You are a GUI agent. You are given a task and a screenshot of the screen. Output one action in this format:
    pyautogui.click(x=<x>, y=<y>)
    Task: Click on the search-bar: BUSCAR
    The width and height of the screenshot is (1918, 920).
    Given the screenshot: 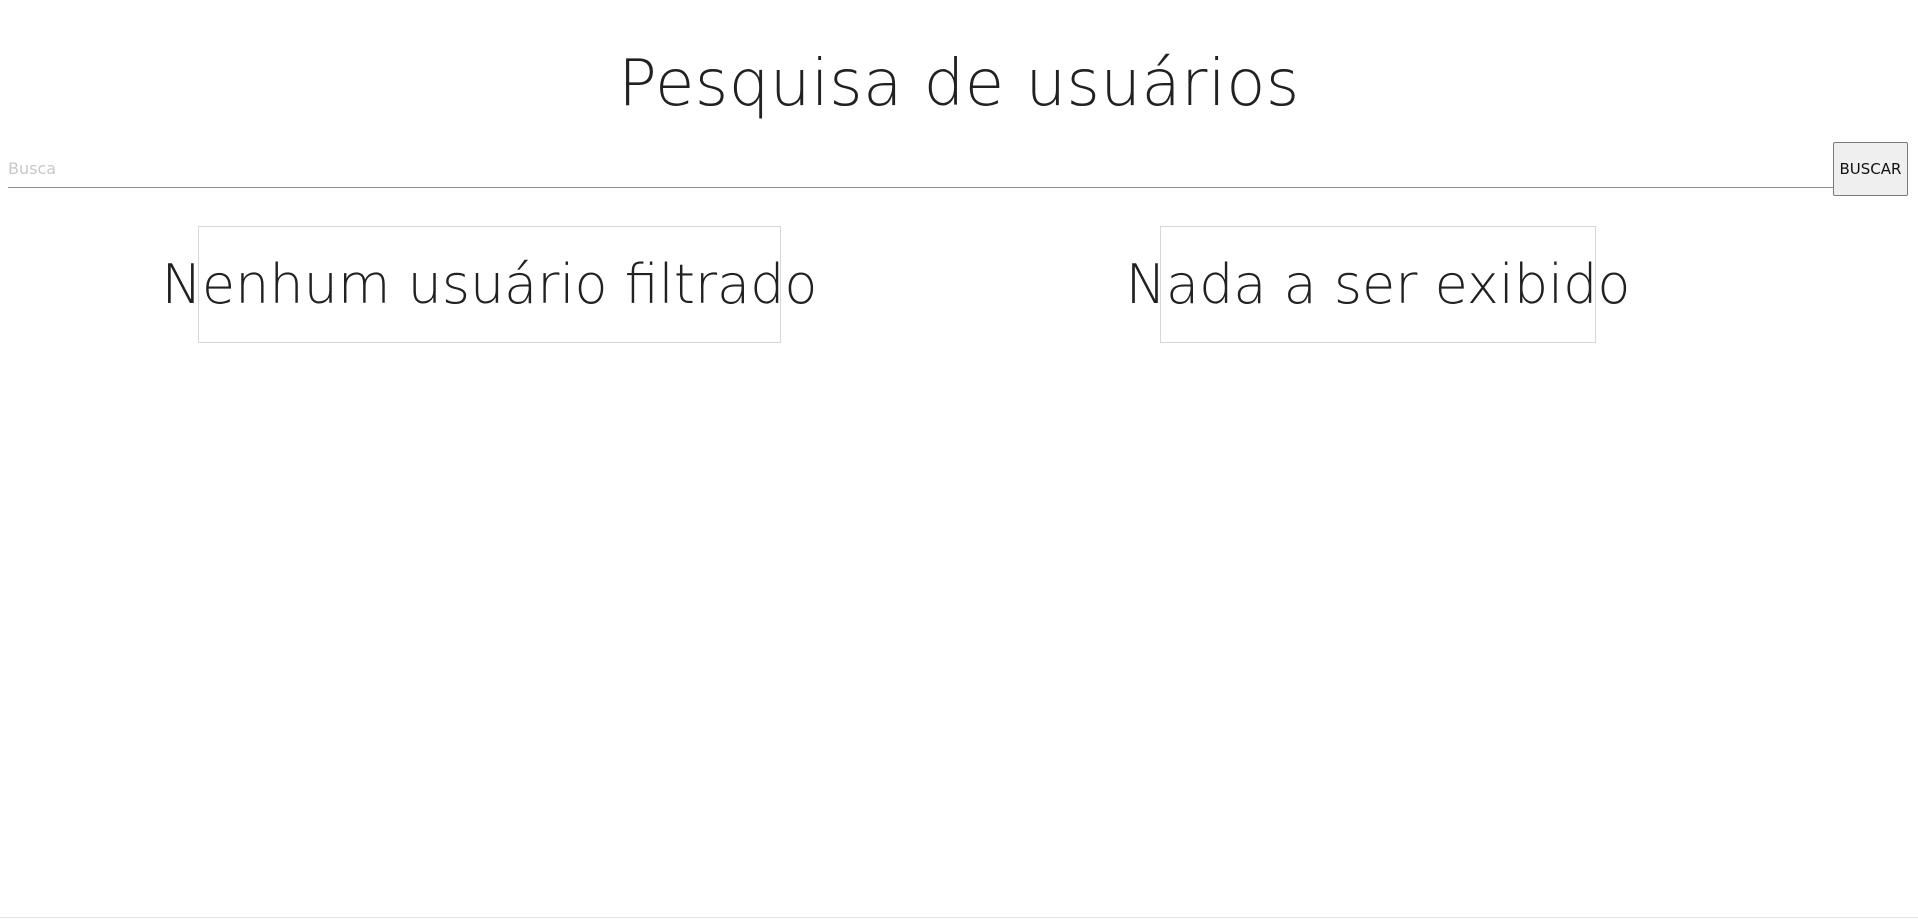 What is the action you would take?
    pyautogui.click(x=958, y=169)
    